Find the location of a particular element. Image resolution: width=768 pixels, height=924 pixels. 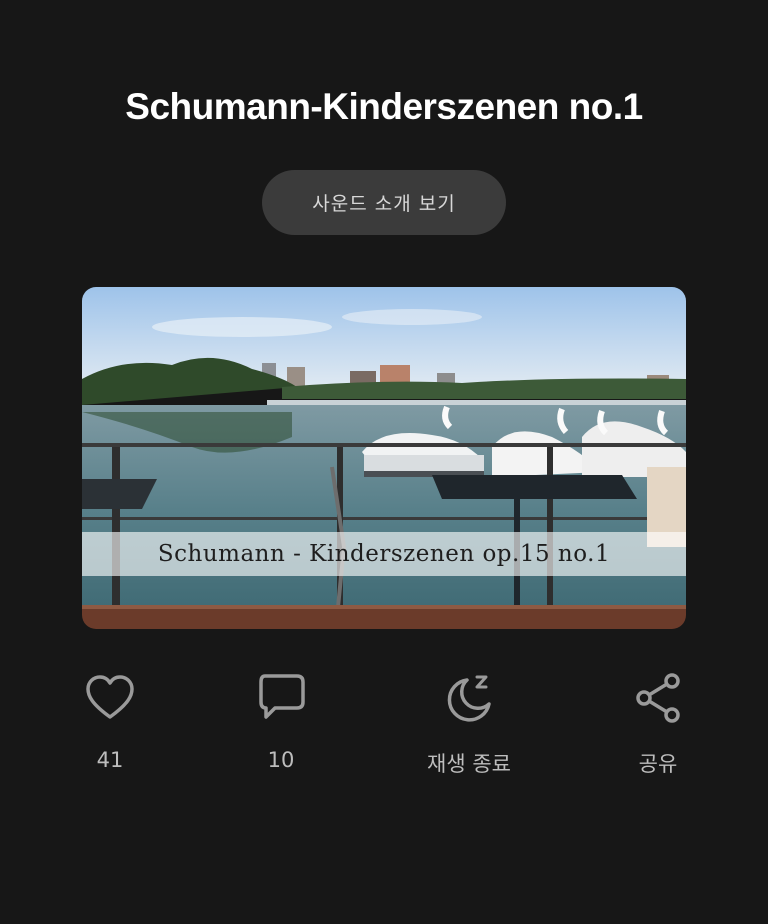

comment-button: 10 is located at coordinates (281, 721).